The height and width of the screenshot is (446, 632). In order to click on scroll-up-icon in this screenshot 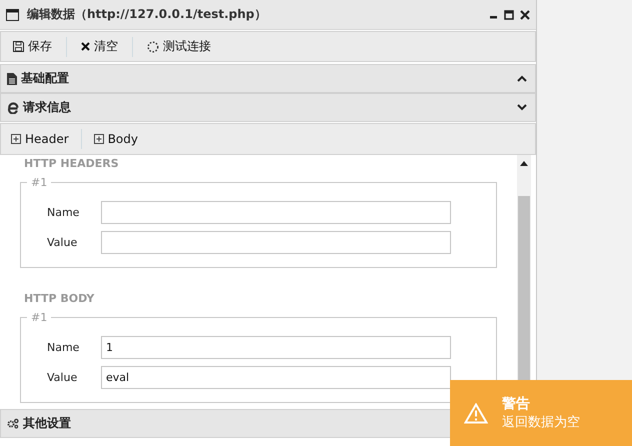, I will do `click(524, 163)`.